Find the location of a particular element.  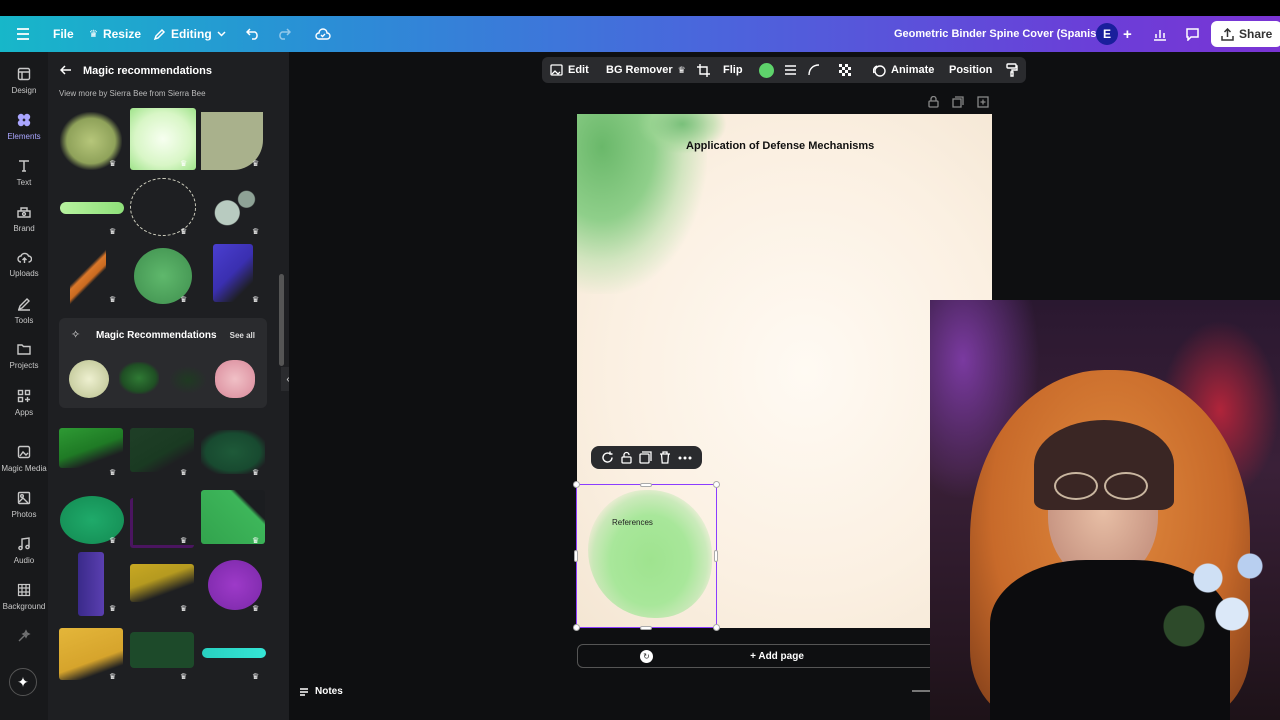

rotate-handle: ↻ is located at coordinates (646, 656).